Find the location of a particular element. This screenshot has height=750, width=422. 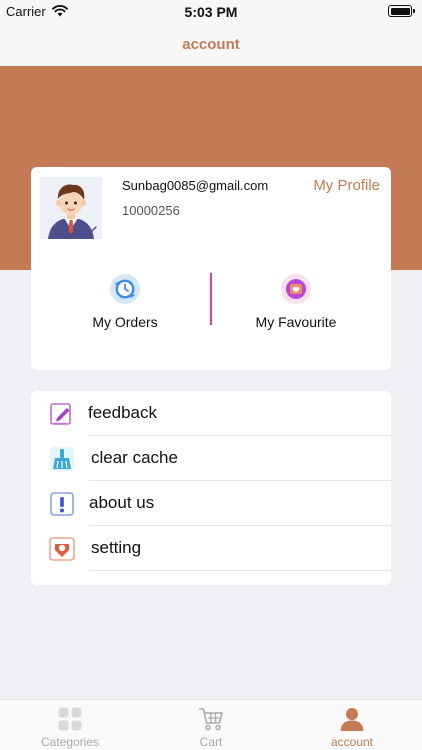

menu-item-about-us: about us is located at coordinates (211, 503).